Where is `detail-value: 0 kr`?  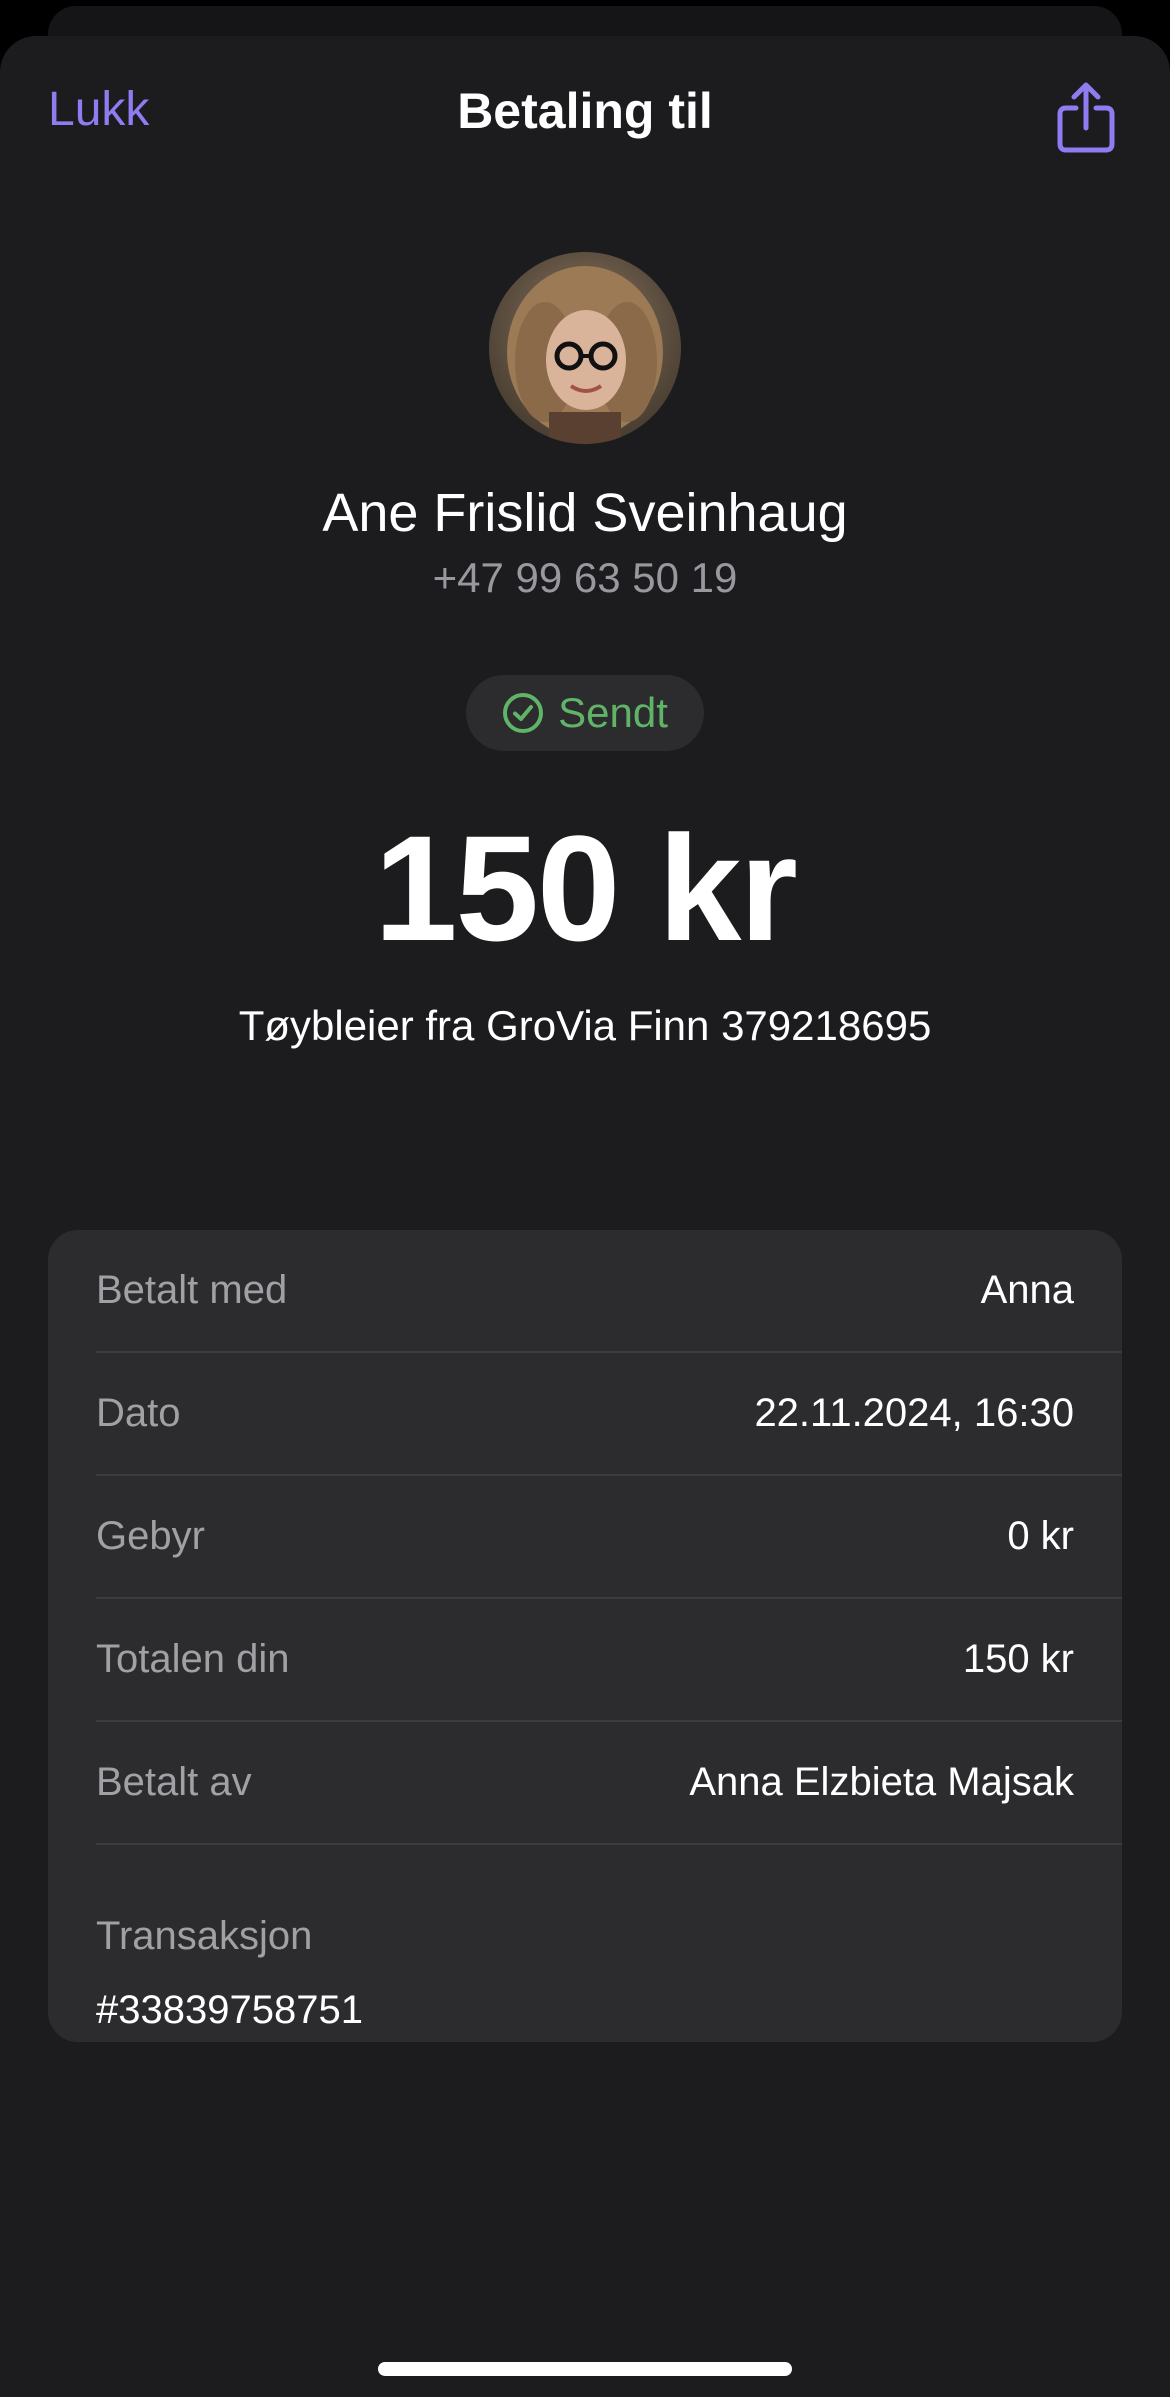
detail-value: 0 kr is located at coordinates (1040, 1536).